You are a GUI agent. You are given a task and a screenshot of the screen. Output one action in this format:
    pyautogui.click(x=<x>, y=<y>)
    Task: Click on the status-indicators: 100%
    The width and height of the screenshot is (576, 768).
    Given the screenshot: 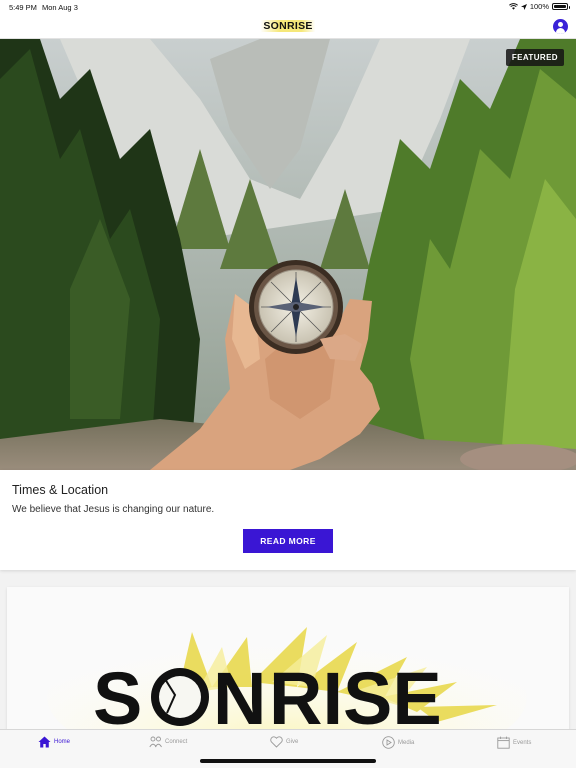 What is the action you would take?
    pyautogui.click(x=539, y=6)
    